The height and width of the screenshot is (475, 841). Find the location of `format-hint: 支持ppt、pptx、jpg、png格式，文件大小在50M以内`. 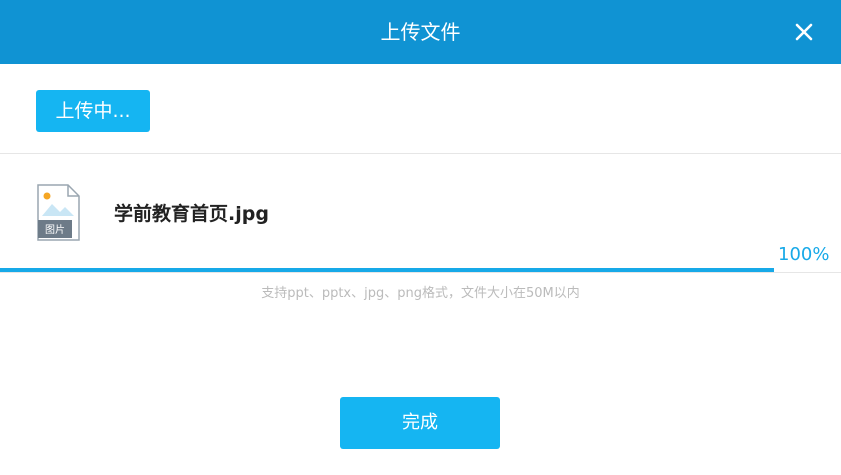

format-hint: 支持ppt、pptx、jpg、png格式，文件大小在50M以内 is located at coordinates (420, 293).